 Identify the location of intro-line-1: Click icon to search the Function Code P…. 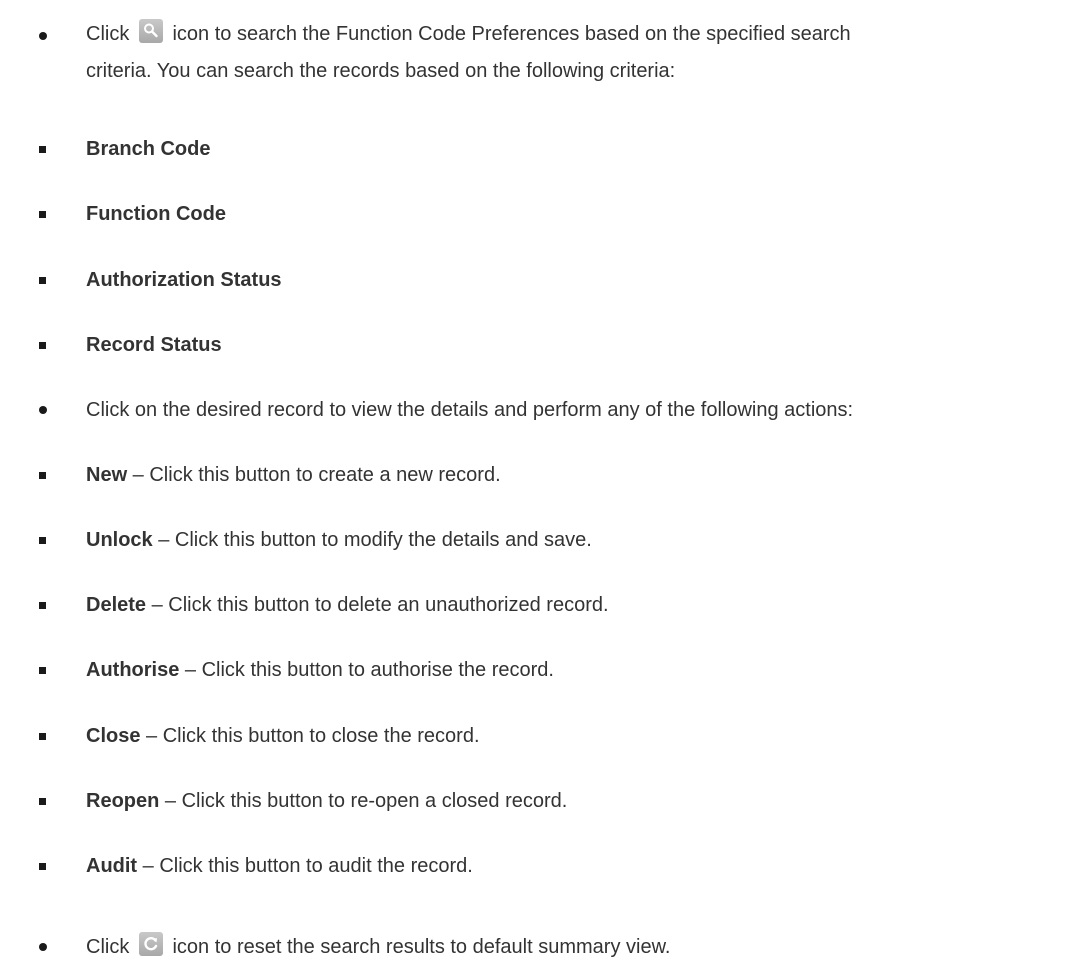
(580, 34).